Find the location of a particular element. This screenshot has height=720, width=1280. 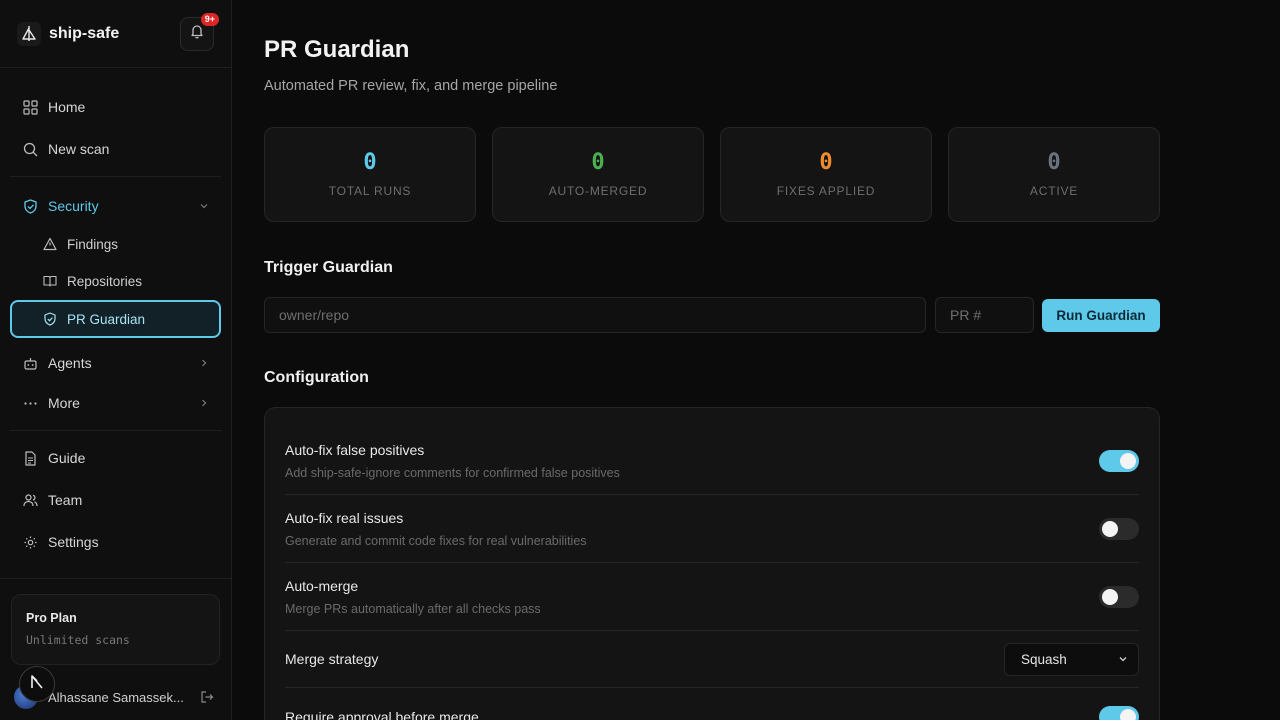

pr-number-input is located at coordinates (984, 315).